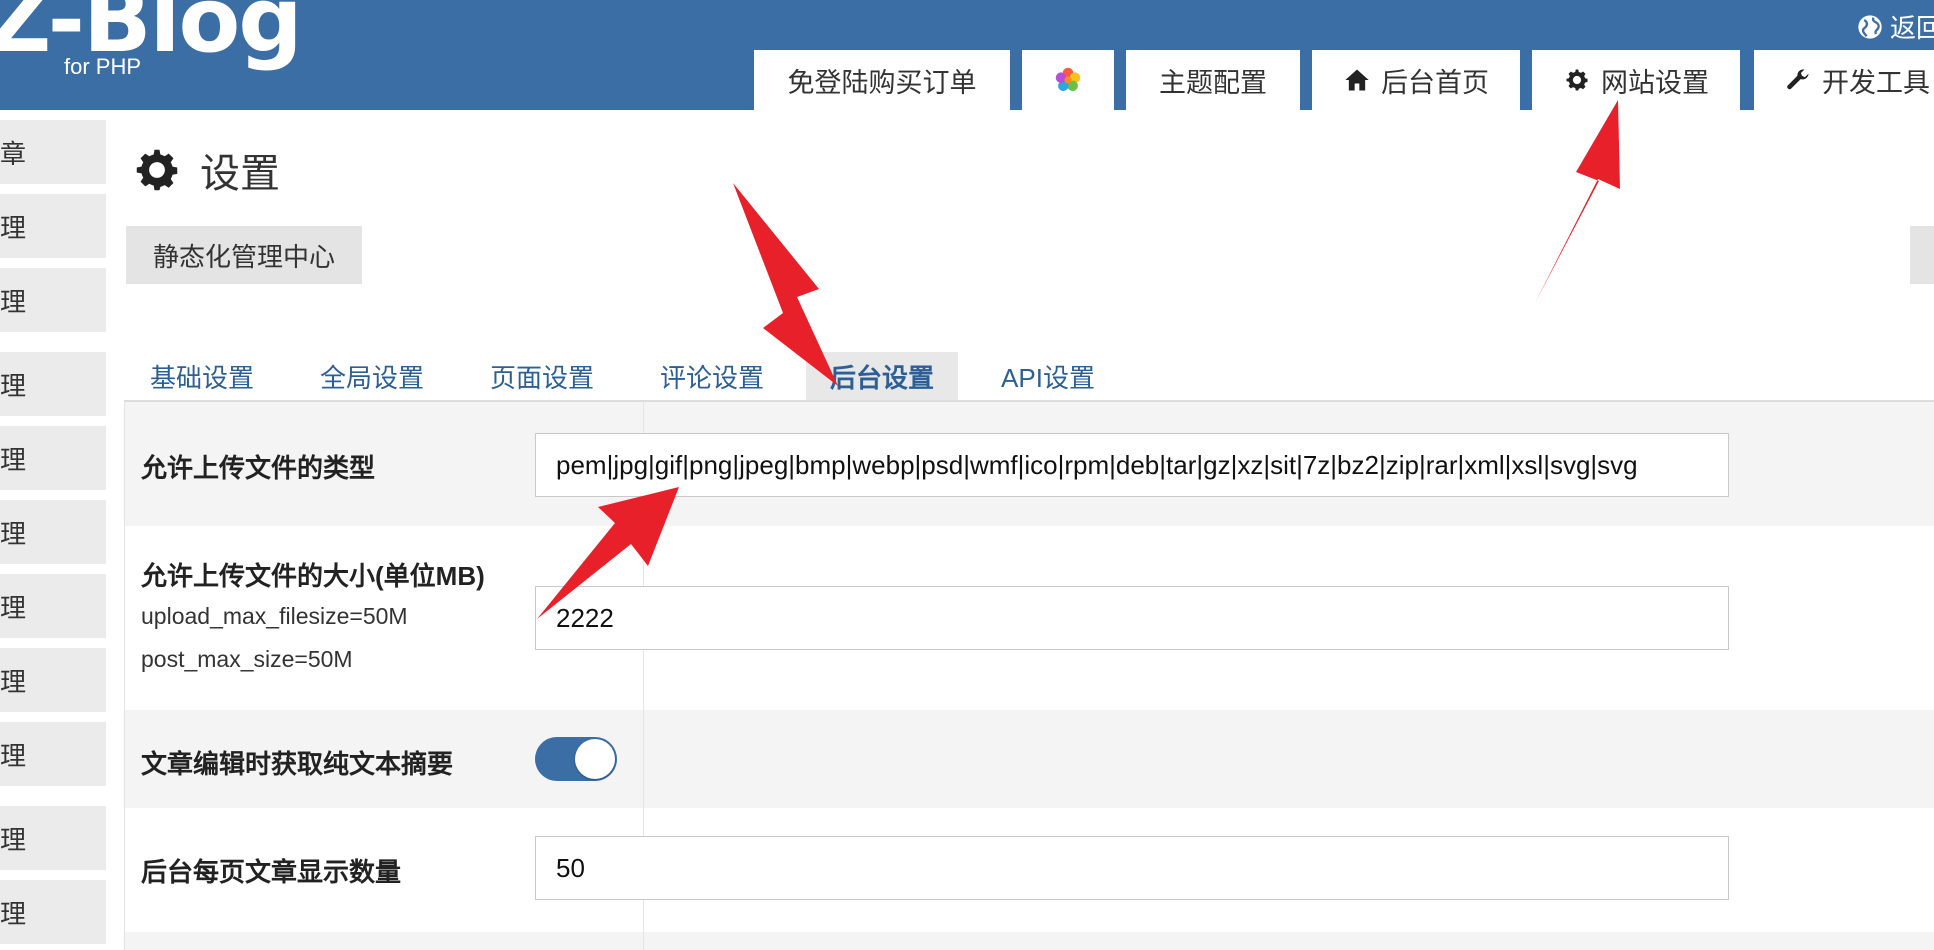  Describe the element at coordinates (240, 174) in the screenshot. I see `page-title-text: 设置` at that location.